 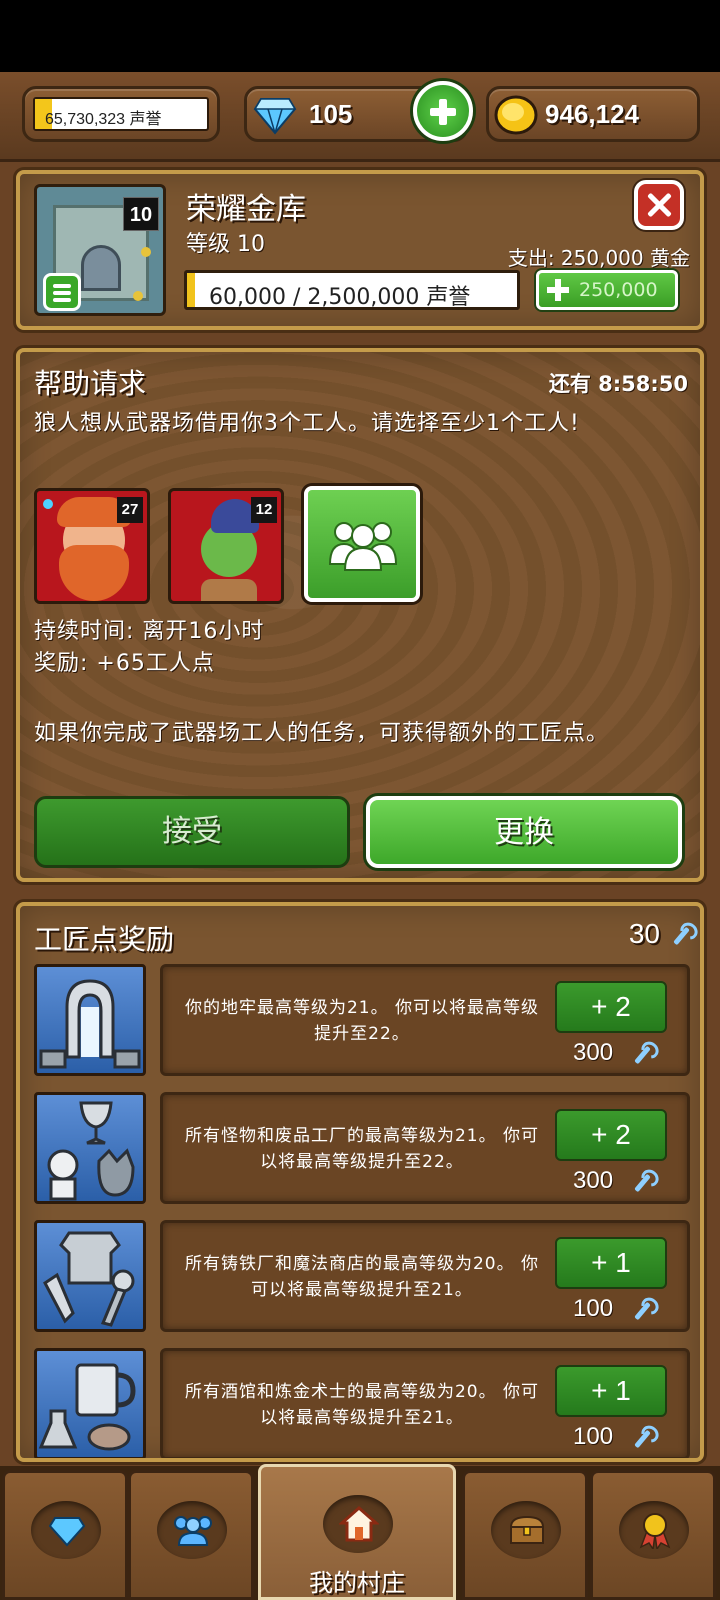 What do you see at coordinates (191, 290) in the screenshot?
I see `building-reputation-fill` at bounding box center [191, 290].